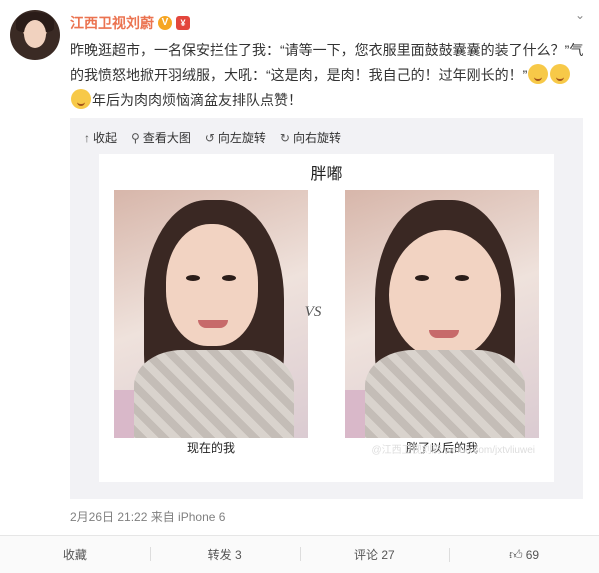  Describe the element at coordinates (147, 516) in the screenshot. I see `post-meta: 2月26日 21:22 来自 iPhone 6` at that location.